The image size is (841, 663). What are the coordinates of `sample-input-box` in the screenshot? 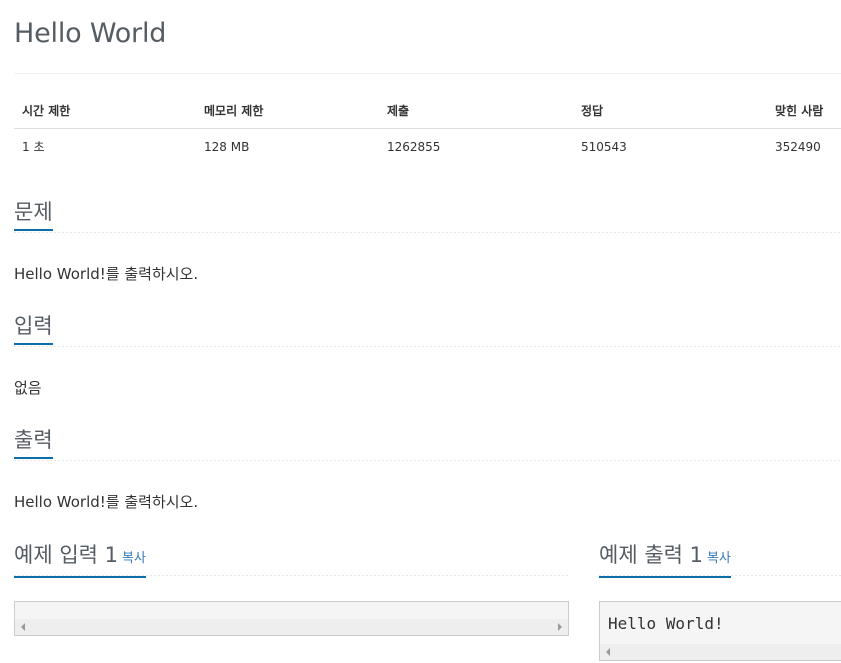 It's located at (291, 618).